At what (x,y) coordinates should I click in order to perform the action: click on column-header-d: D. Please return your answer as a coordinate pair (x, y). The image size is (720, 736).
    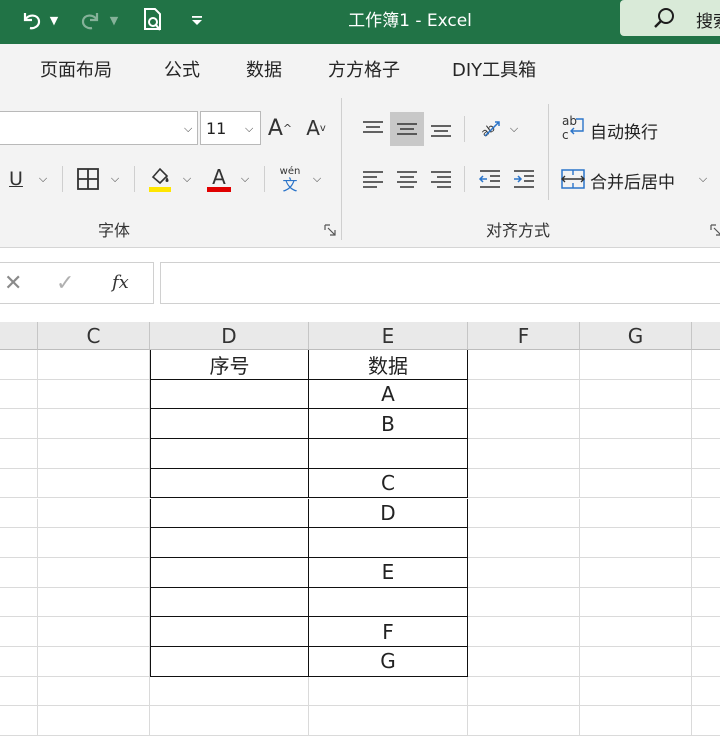
    Looking at the image, I should click on (229, 336).